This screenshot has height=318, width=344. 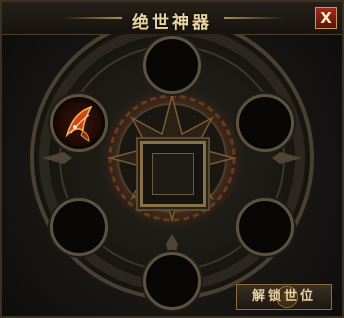 I want to click on artifact-slot-lower-left, so click(x=79, y=227).